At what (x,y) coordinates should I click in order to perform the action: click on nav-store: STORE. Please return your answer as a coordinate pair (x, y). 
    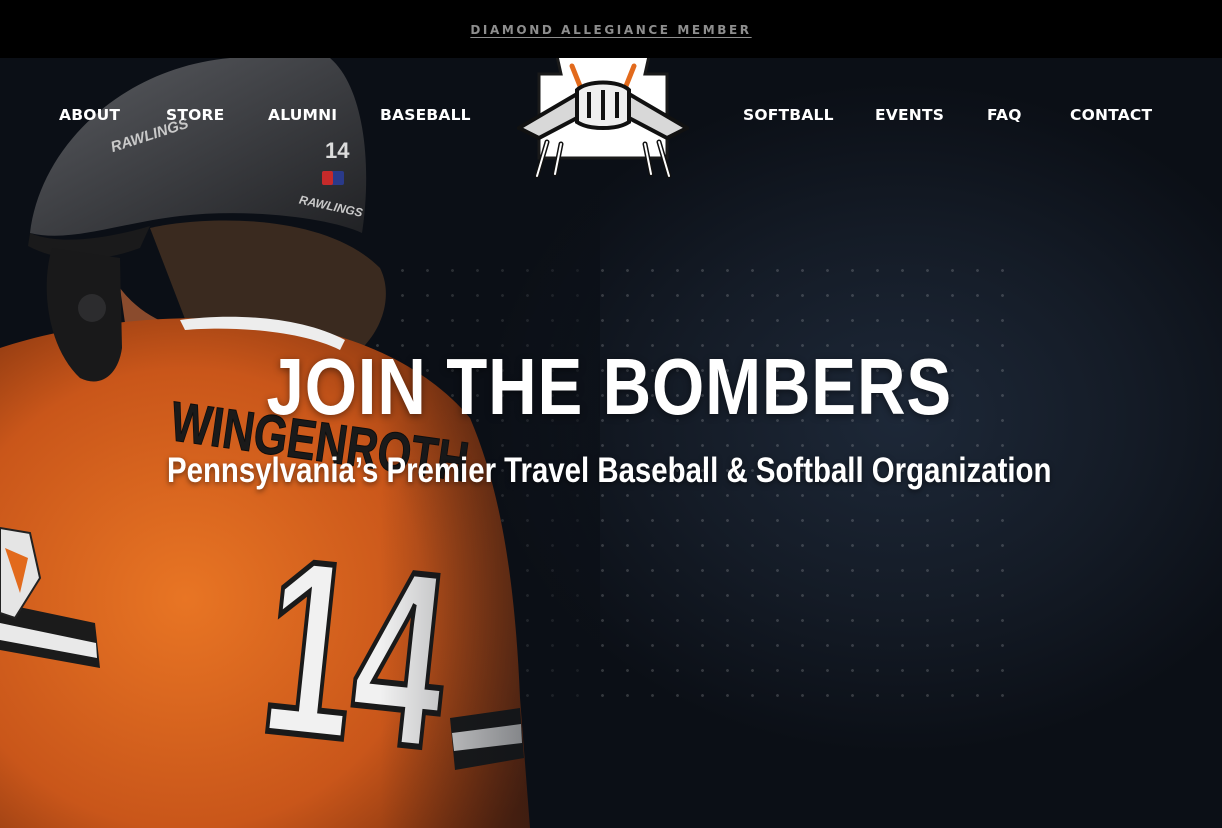
    Looking at the image, I should click on (195, 115).